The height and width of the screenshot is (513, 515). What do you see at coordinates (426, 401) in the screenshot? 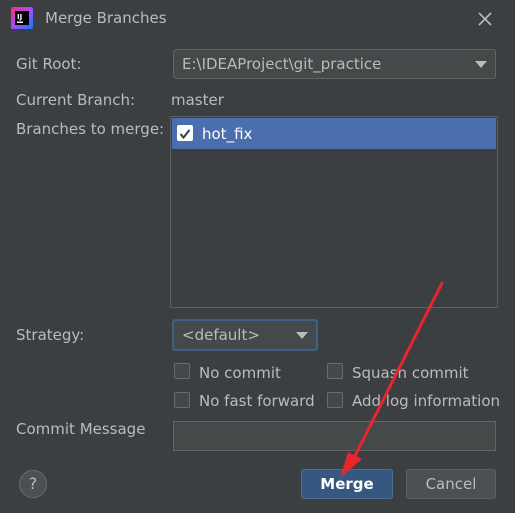
I see `add-log-information-label: Add log information` at bounding box center [426, 401].